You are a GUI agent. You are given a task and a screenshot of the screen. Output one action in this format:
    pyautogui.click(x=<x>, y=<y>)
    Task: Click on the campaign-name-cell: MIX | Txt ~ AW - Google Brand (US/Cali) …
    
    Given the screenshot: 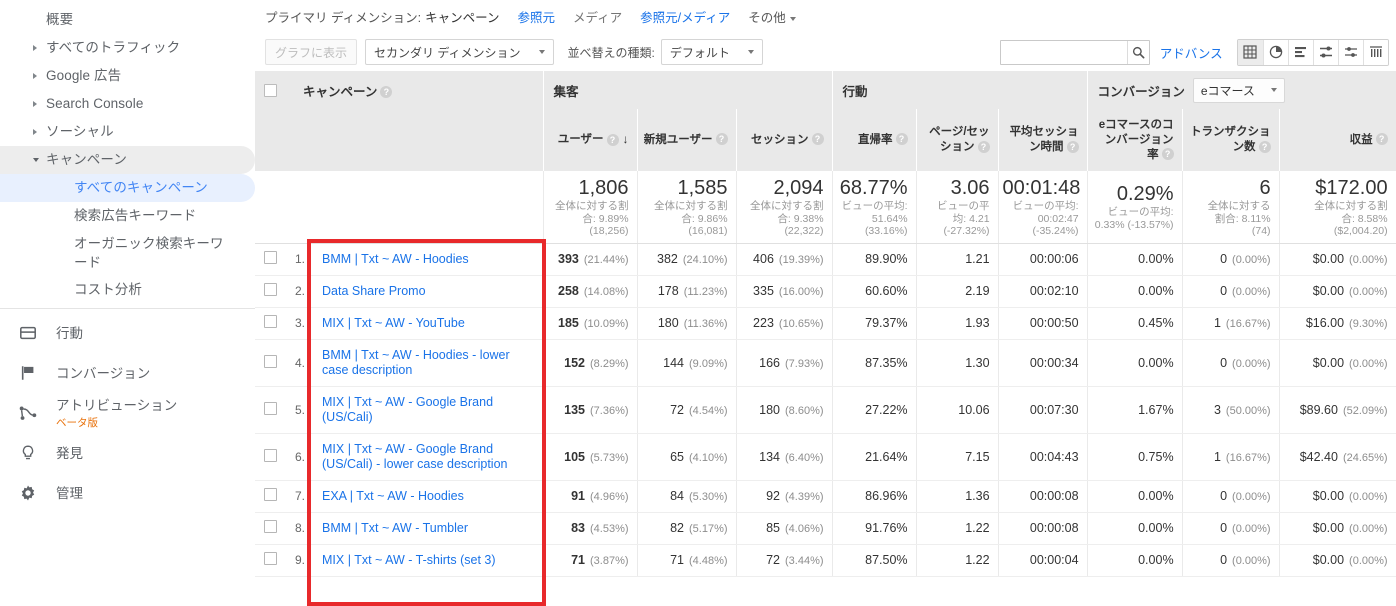 What is the action you would take?
    pyautogui.click(x=427, y=457)
    